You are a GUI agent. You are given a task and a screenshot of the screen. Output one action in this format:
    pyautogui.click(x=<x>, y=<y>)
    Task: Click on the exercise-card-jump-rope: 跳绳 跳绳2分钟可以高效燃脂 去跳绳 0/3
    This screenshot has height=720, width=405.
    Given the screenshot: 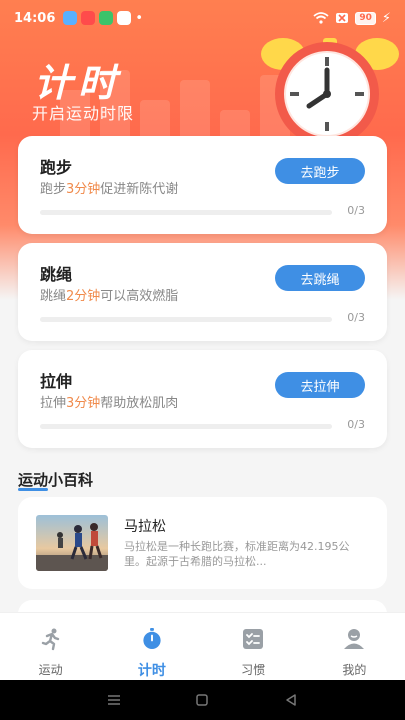 What is the action you would take?
    pyautogui.click(x=202, y=292)
    